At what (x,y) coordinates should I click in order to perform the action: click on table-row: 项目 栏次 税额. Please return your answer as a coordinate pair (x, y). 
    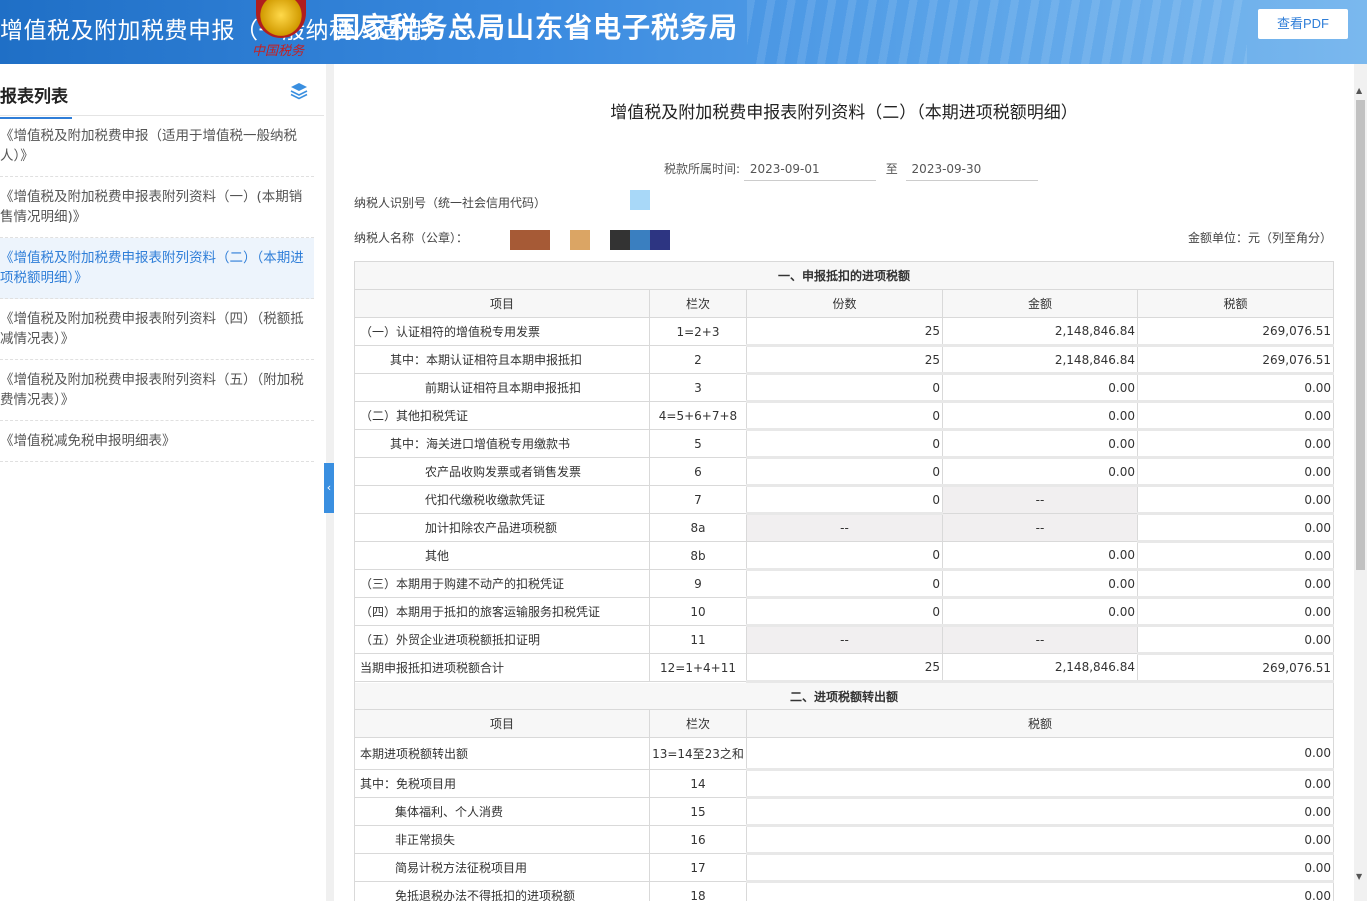
    Looking at the image, I should click on (844, 723).